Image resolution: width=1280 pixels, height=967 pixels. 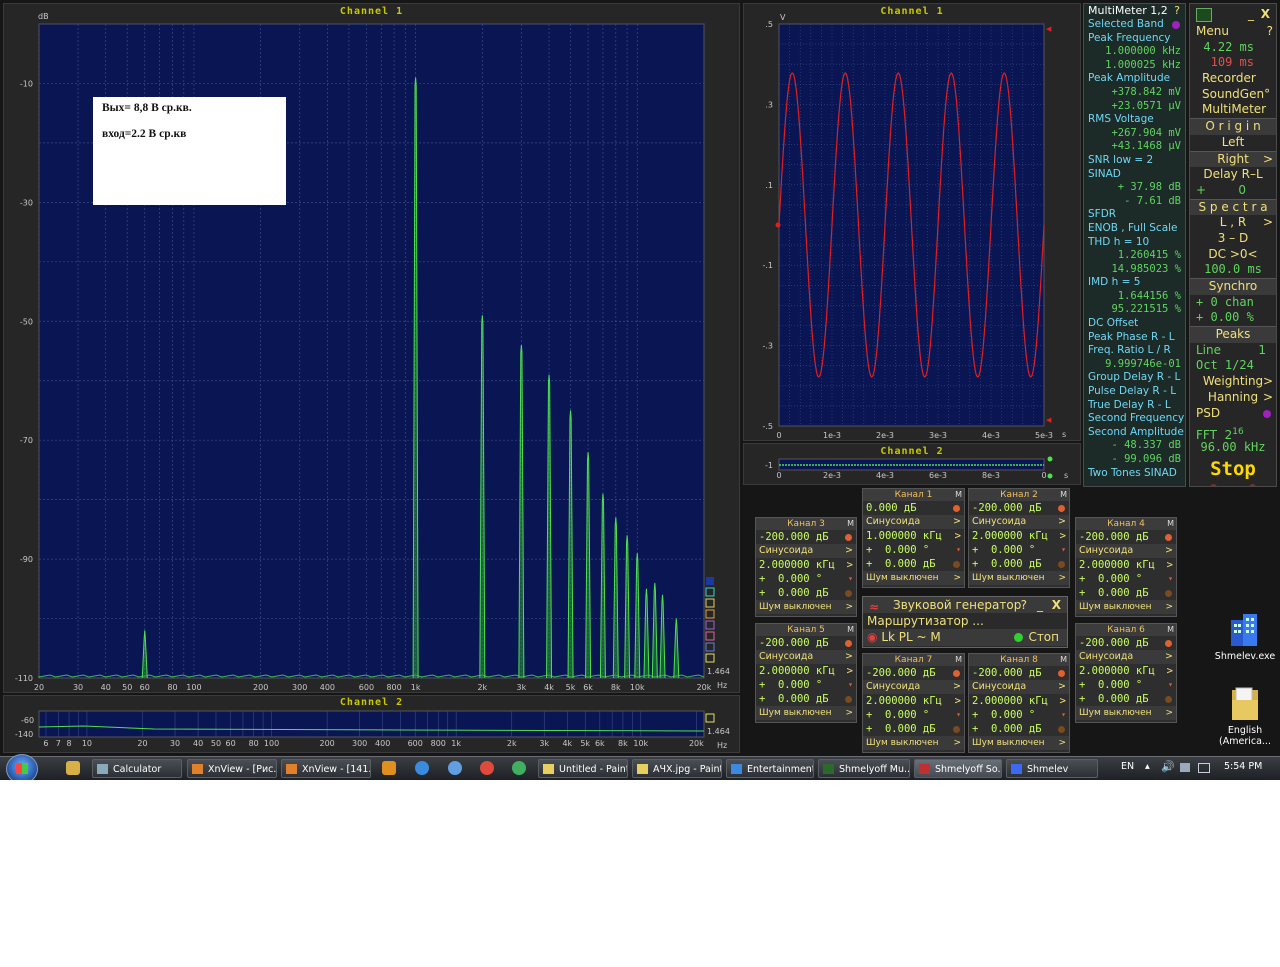 I want to click on channel-header: Канал 7 M, so click(x=913, y=660).